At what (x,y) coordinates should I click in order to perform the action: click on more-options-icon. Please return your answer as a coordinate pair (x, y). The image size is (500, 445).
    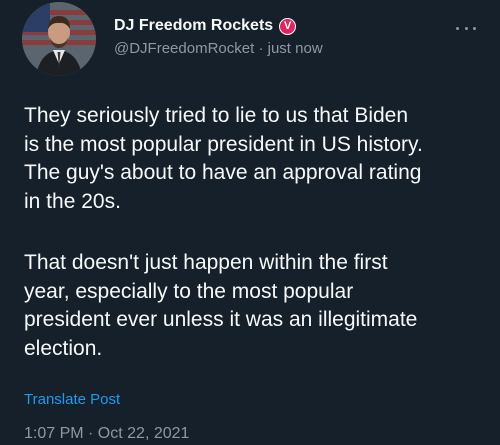
    Looking at the image, I should click on (466, 28).